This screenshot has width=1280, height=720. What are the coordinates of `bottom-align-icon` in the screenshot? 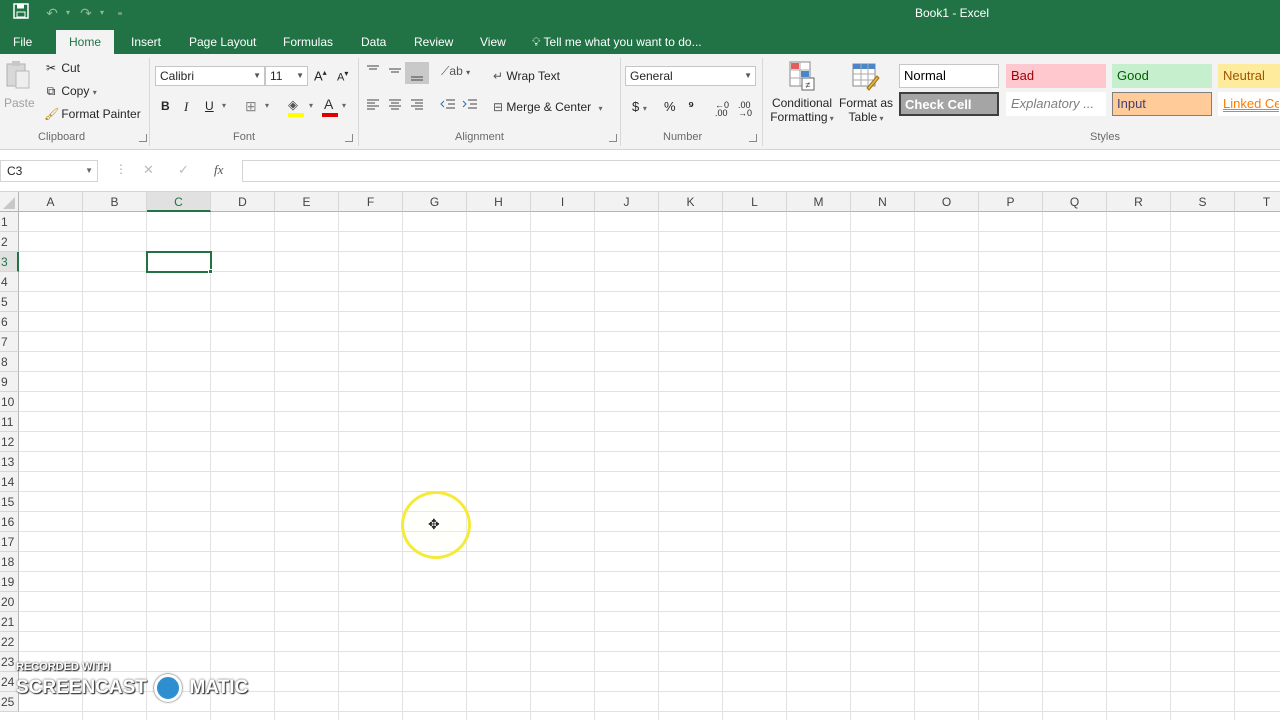 It's located at (417, 73).